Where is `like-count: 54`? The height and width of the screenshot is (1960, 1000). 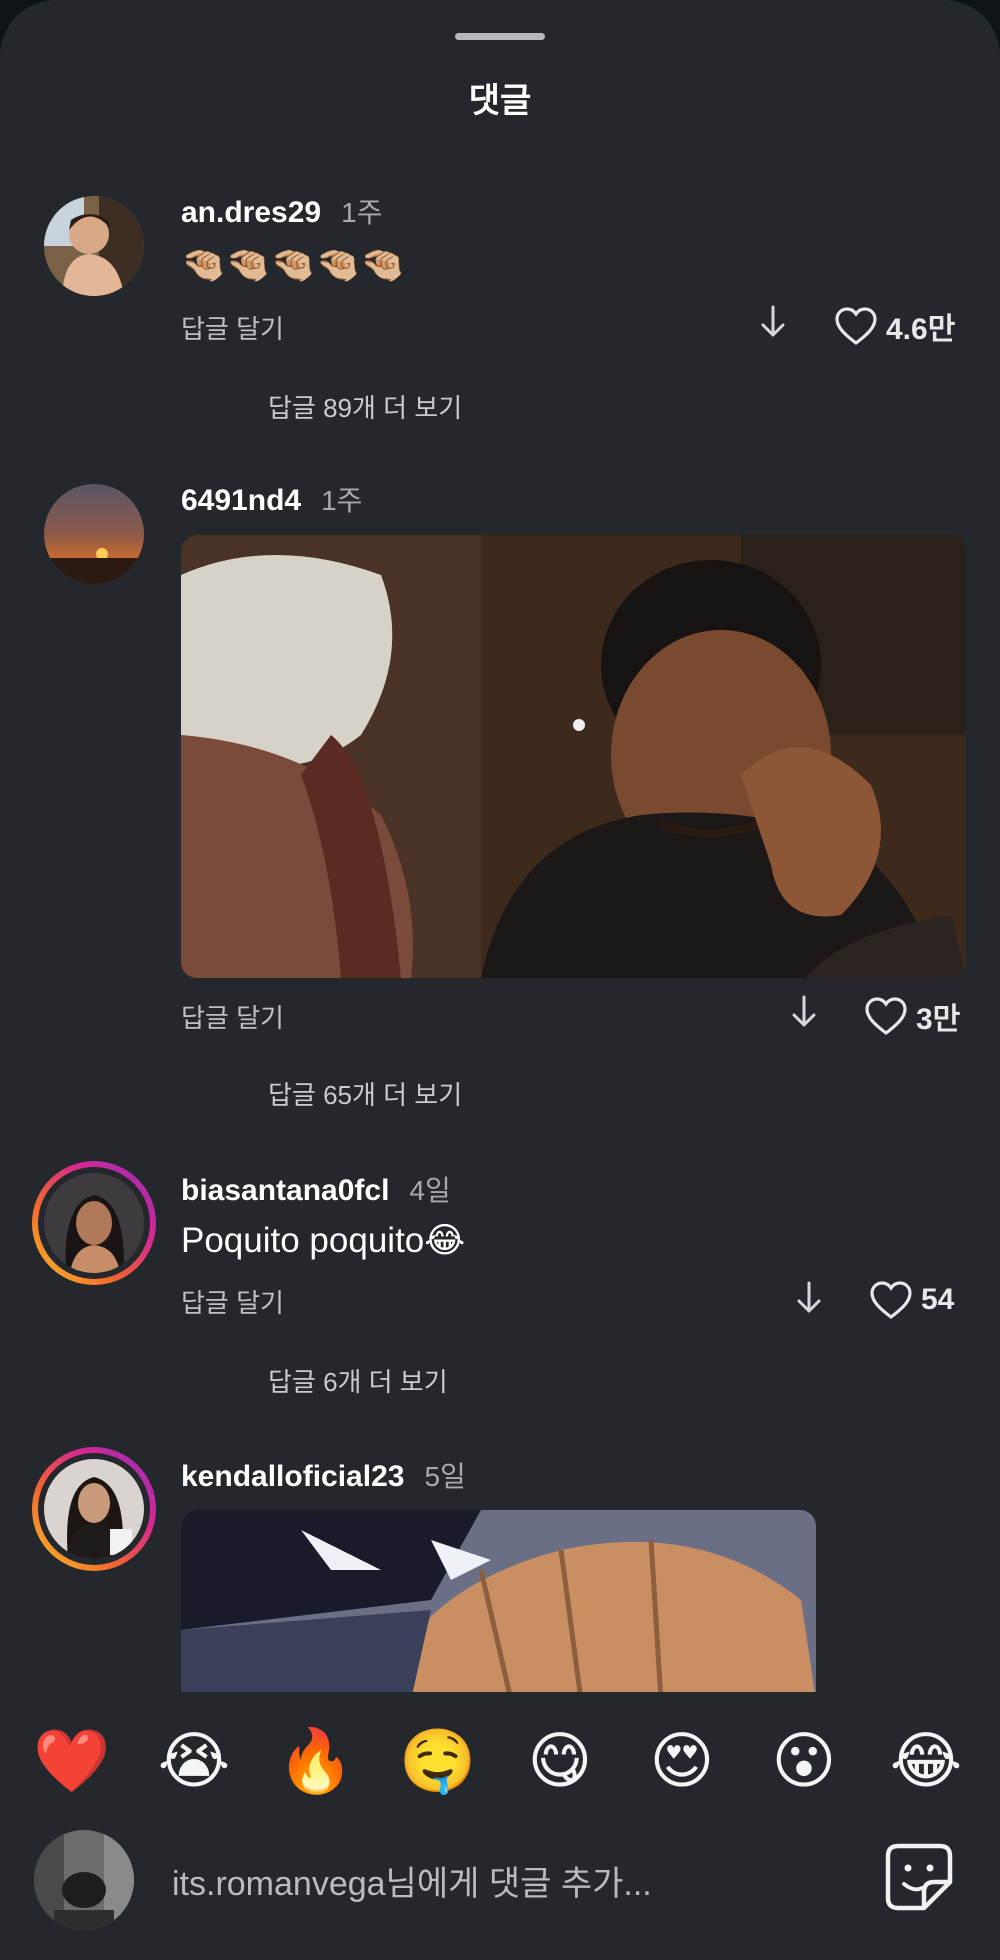
like-count: 54 is located at coordinates (938, 1299).